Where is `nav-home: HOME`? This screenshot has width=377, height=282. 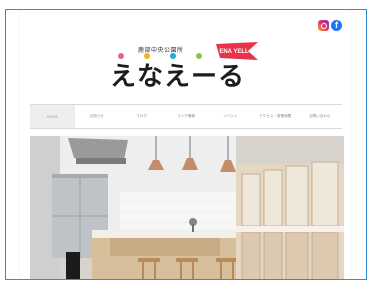
nav-home: HOME is located at coordinates (52, 116).